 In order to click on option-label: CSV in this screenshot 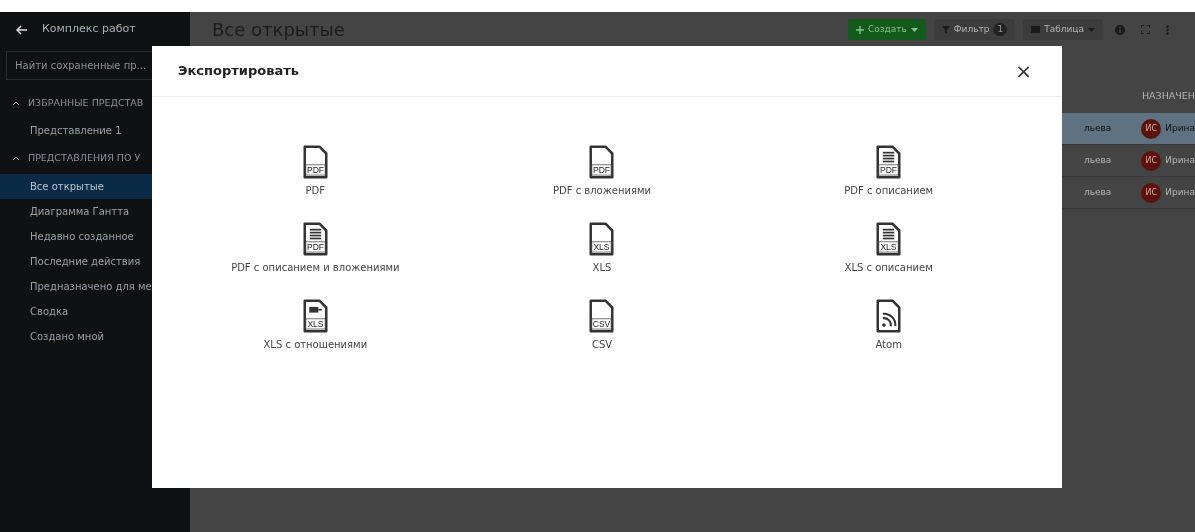, I will do `click(602, 345)`.